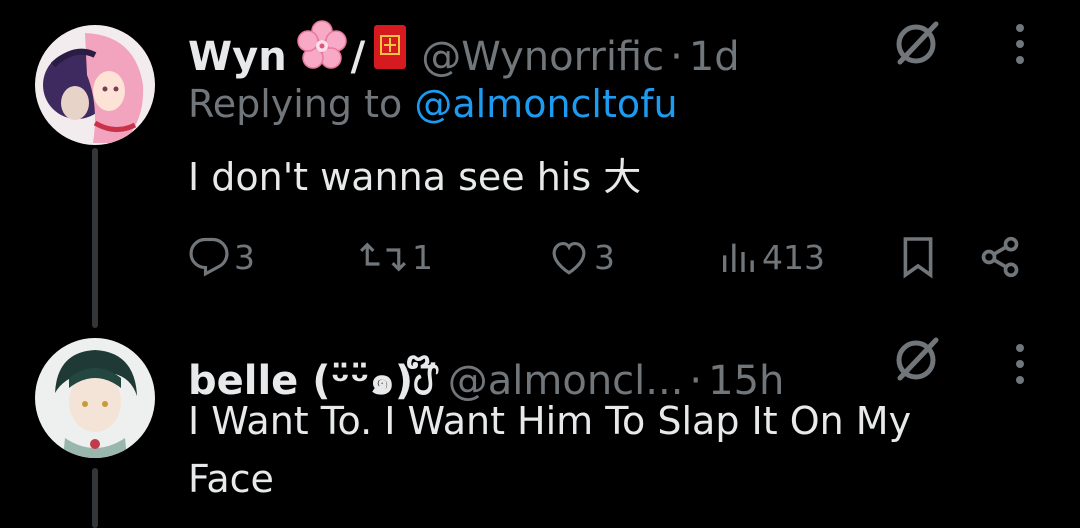 This screenshot has width=1080, height=528. Describe the element at coordinates (604, 257) in the screenshot. I see `like-count: 3` at that location.